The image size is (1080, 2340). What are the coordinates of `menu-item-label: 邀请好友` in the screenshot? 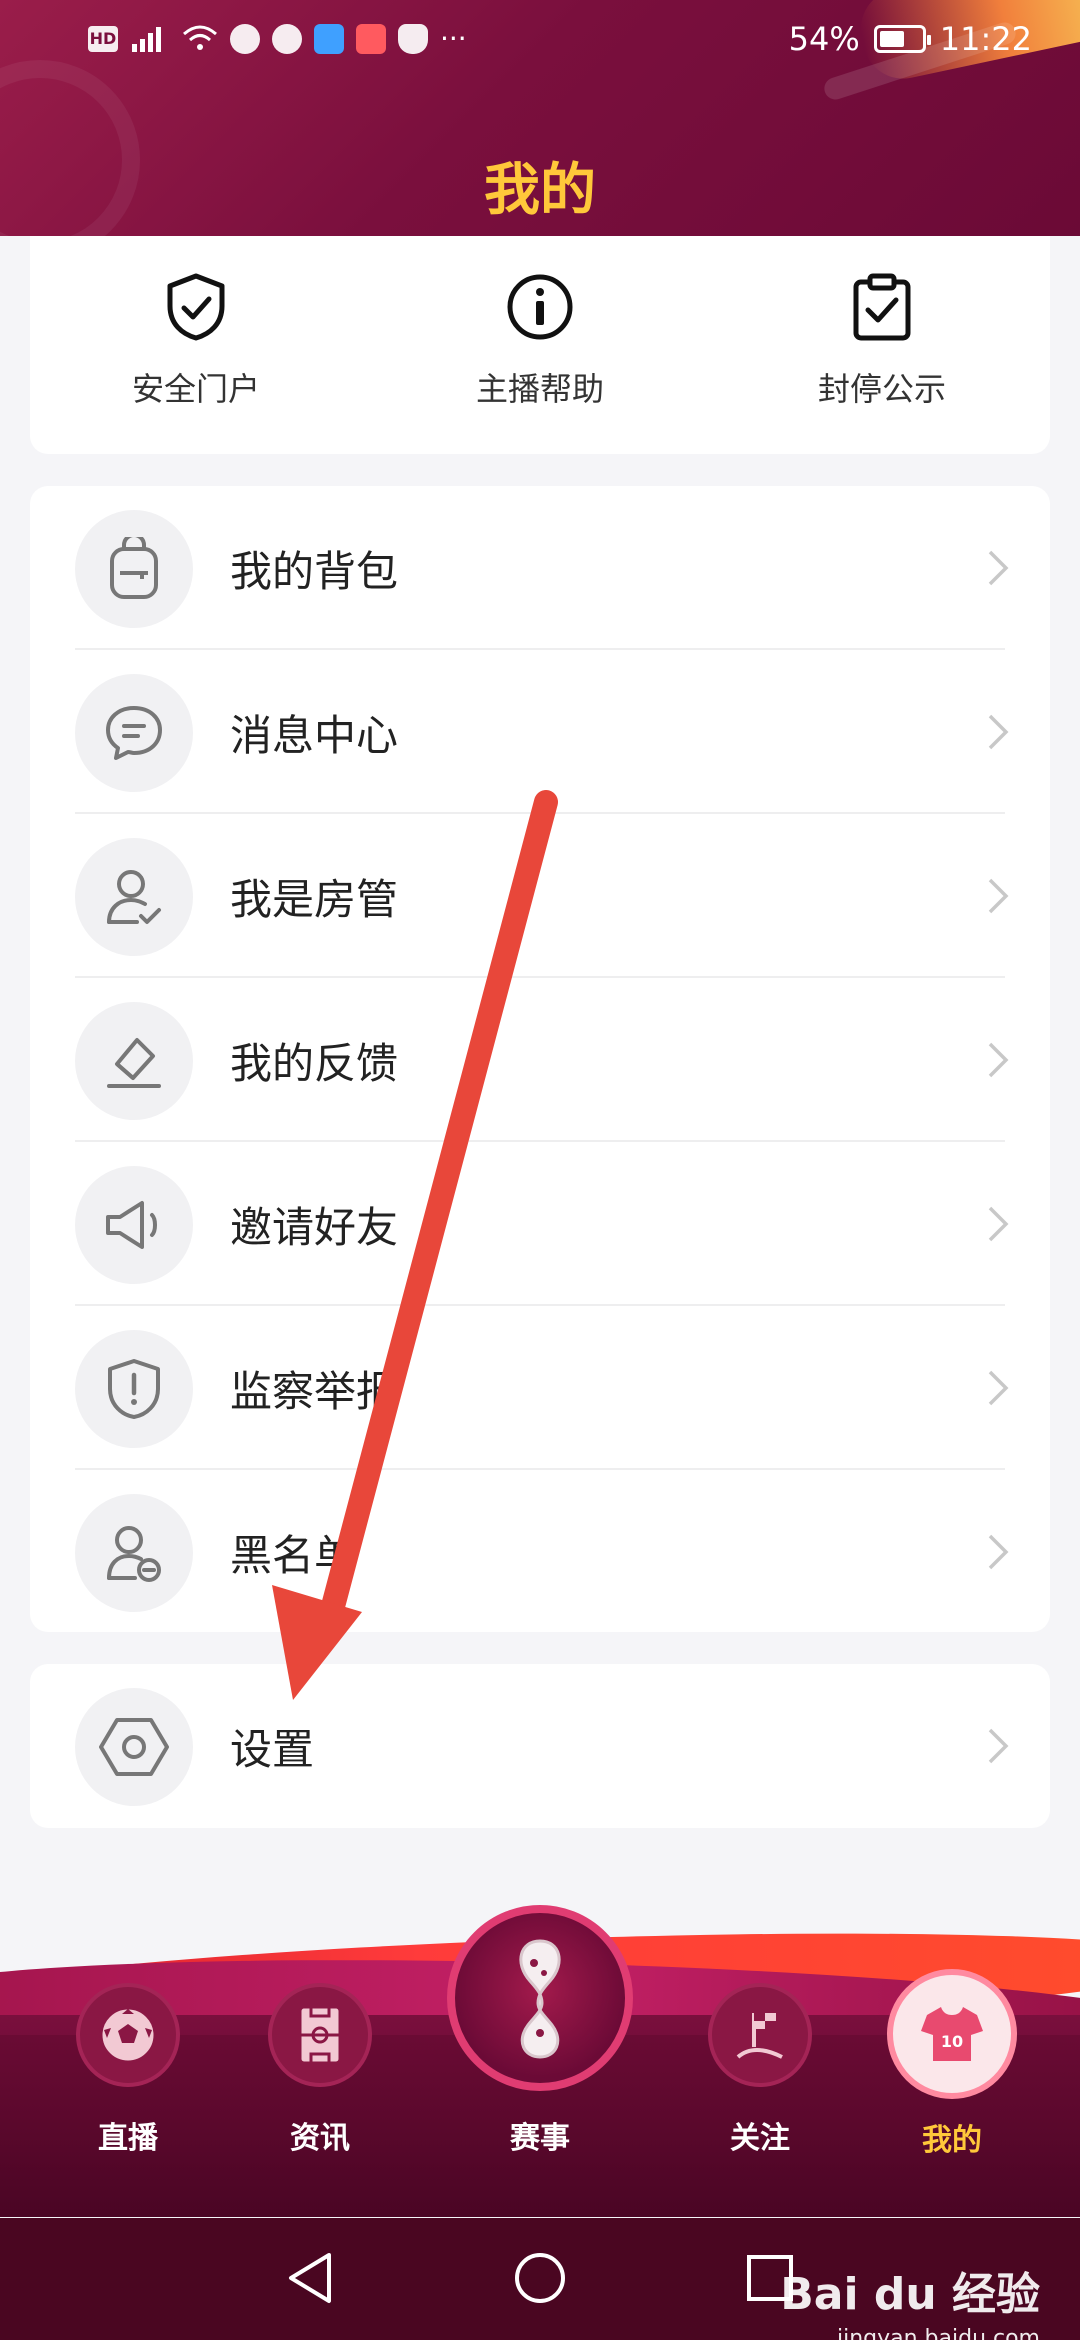 It's located at (314, 1227).